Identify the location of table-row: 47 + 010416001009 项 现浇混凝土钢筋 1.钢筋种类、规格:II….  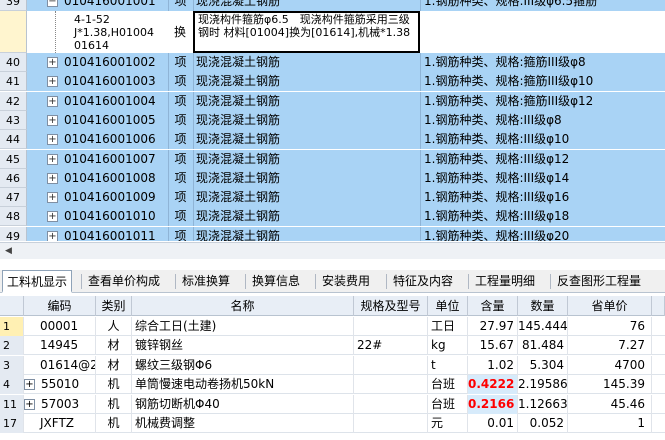
(332, 198).